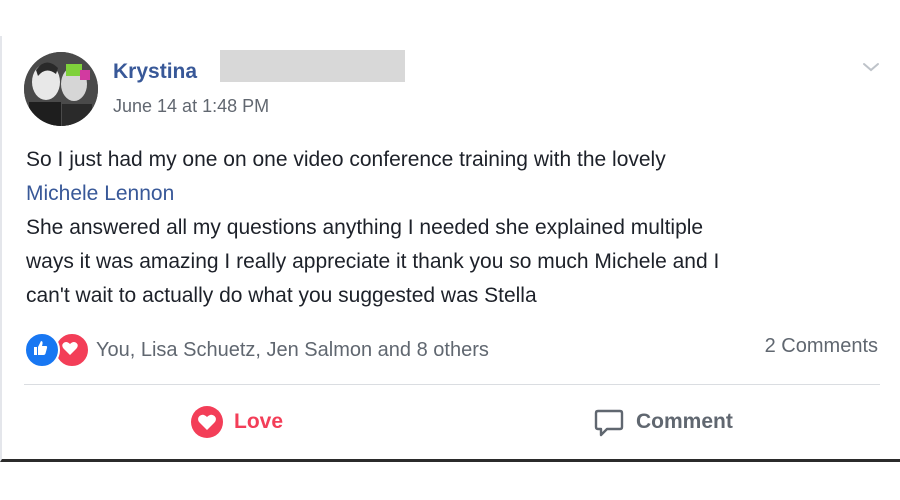 This screenshot has width=900, height=500. What do you see at coordinates (452, 384) in the screenshot?
I see `action-divider` at bounding box center [452, 384].